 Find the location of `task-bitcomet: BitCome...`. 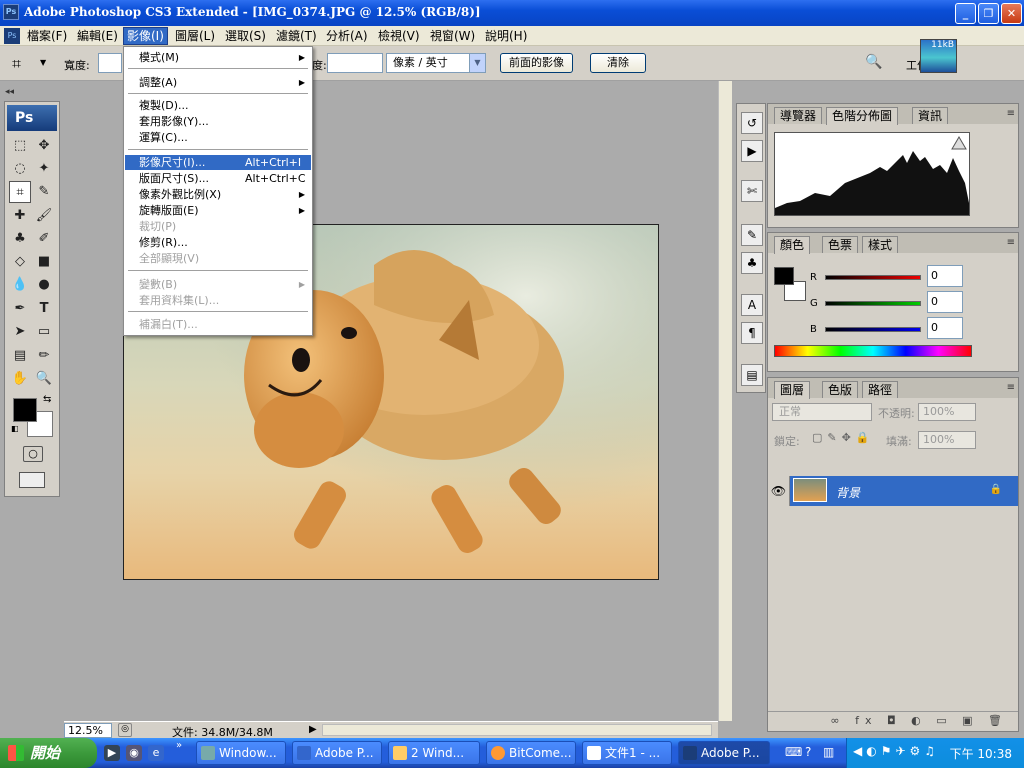

task-bitcomet: BitCome... is located at coordinates (531, 753).